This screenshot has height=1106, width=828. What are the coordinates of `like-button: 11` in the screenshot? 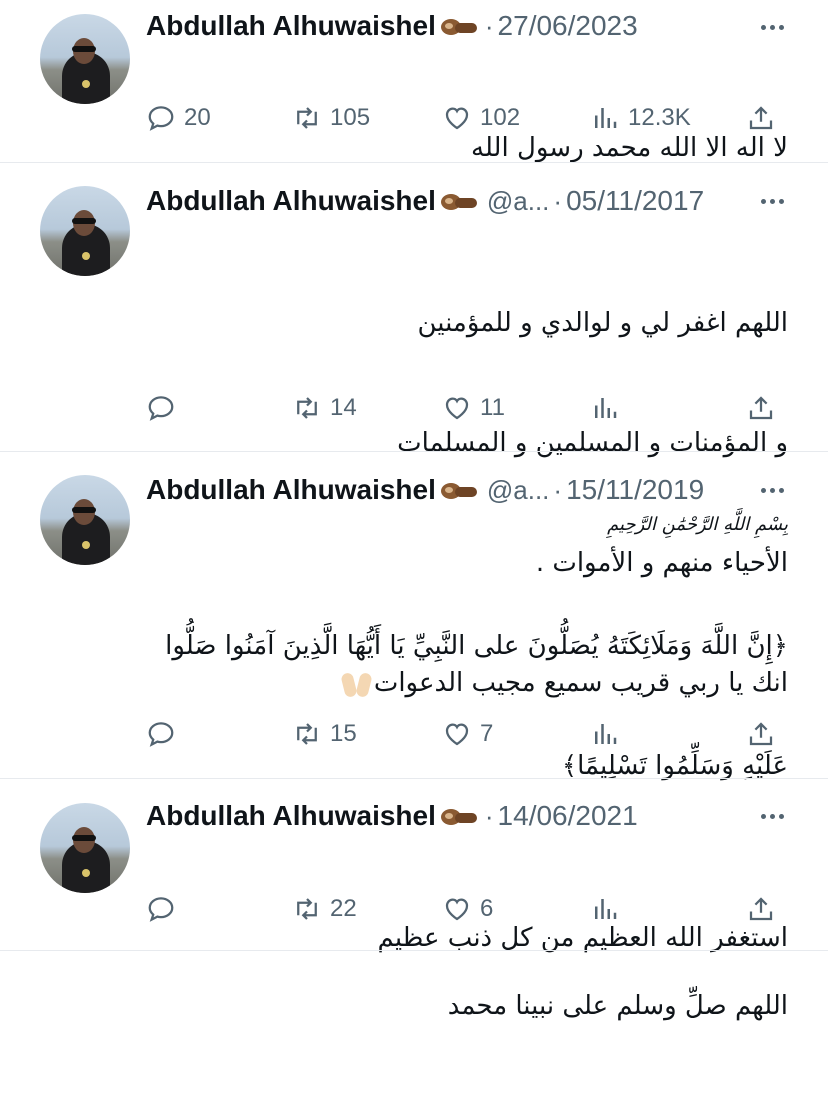 It's located at (473, 408).